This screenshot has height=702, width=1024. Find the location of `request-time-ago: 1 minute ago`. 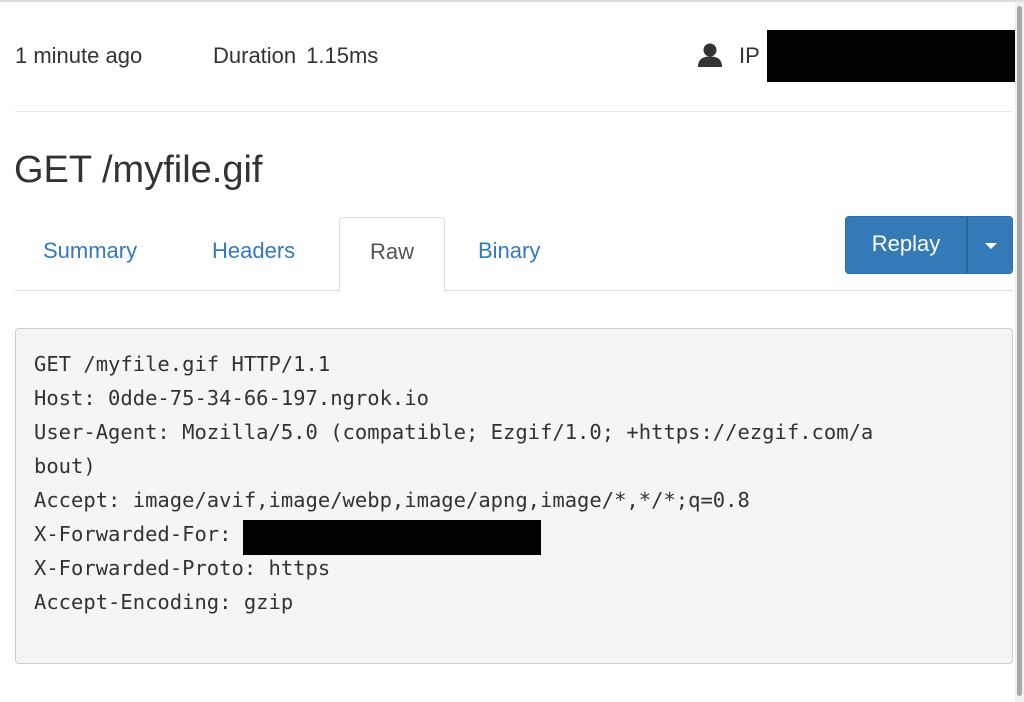

request-time-ago: 1 minute ago is located at coordinates (79, 55).